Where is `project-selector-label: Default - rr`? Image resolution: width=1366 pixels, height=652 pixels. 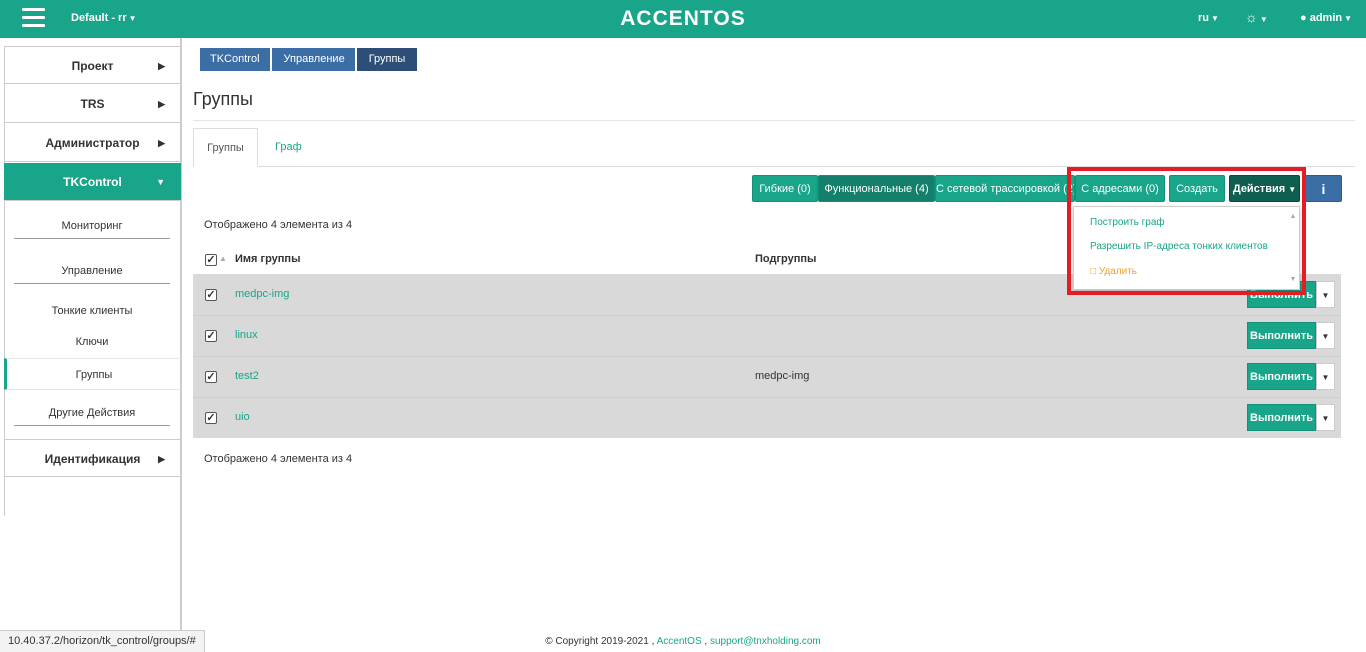
project-selector-label: Default - rr is located at coordinates (99, 18).